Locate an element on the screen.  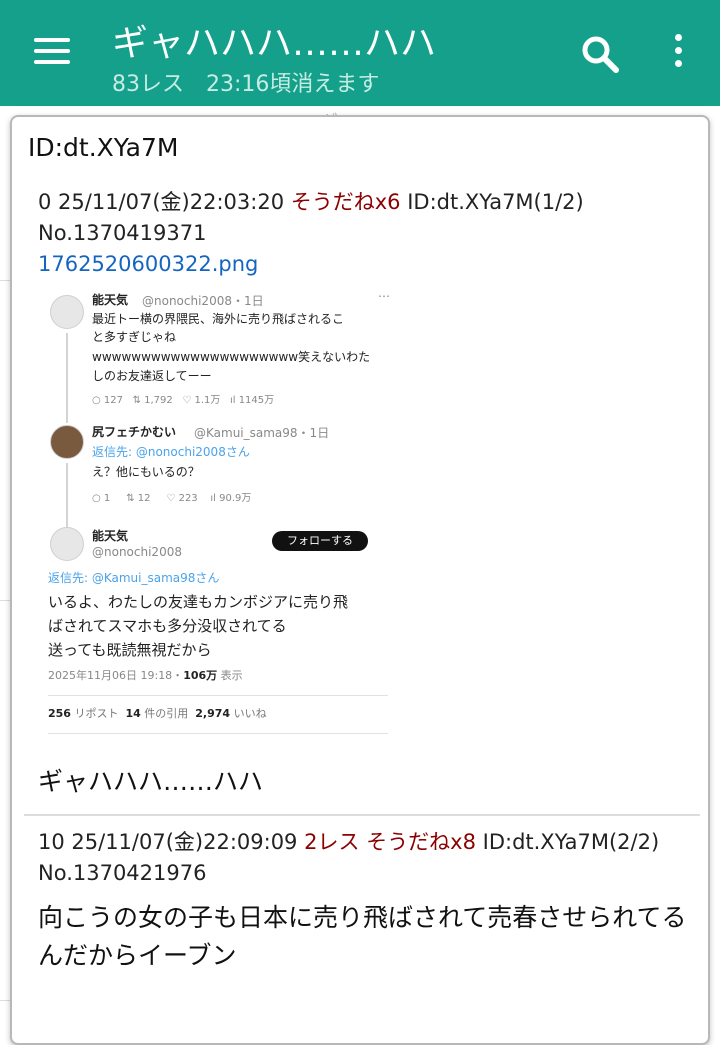
thread-subtitle: 83レス 23:16頃消えます is located at coordinates (246, 84).